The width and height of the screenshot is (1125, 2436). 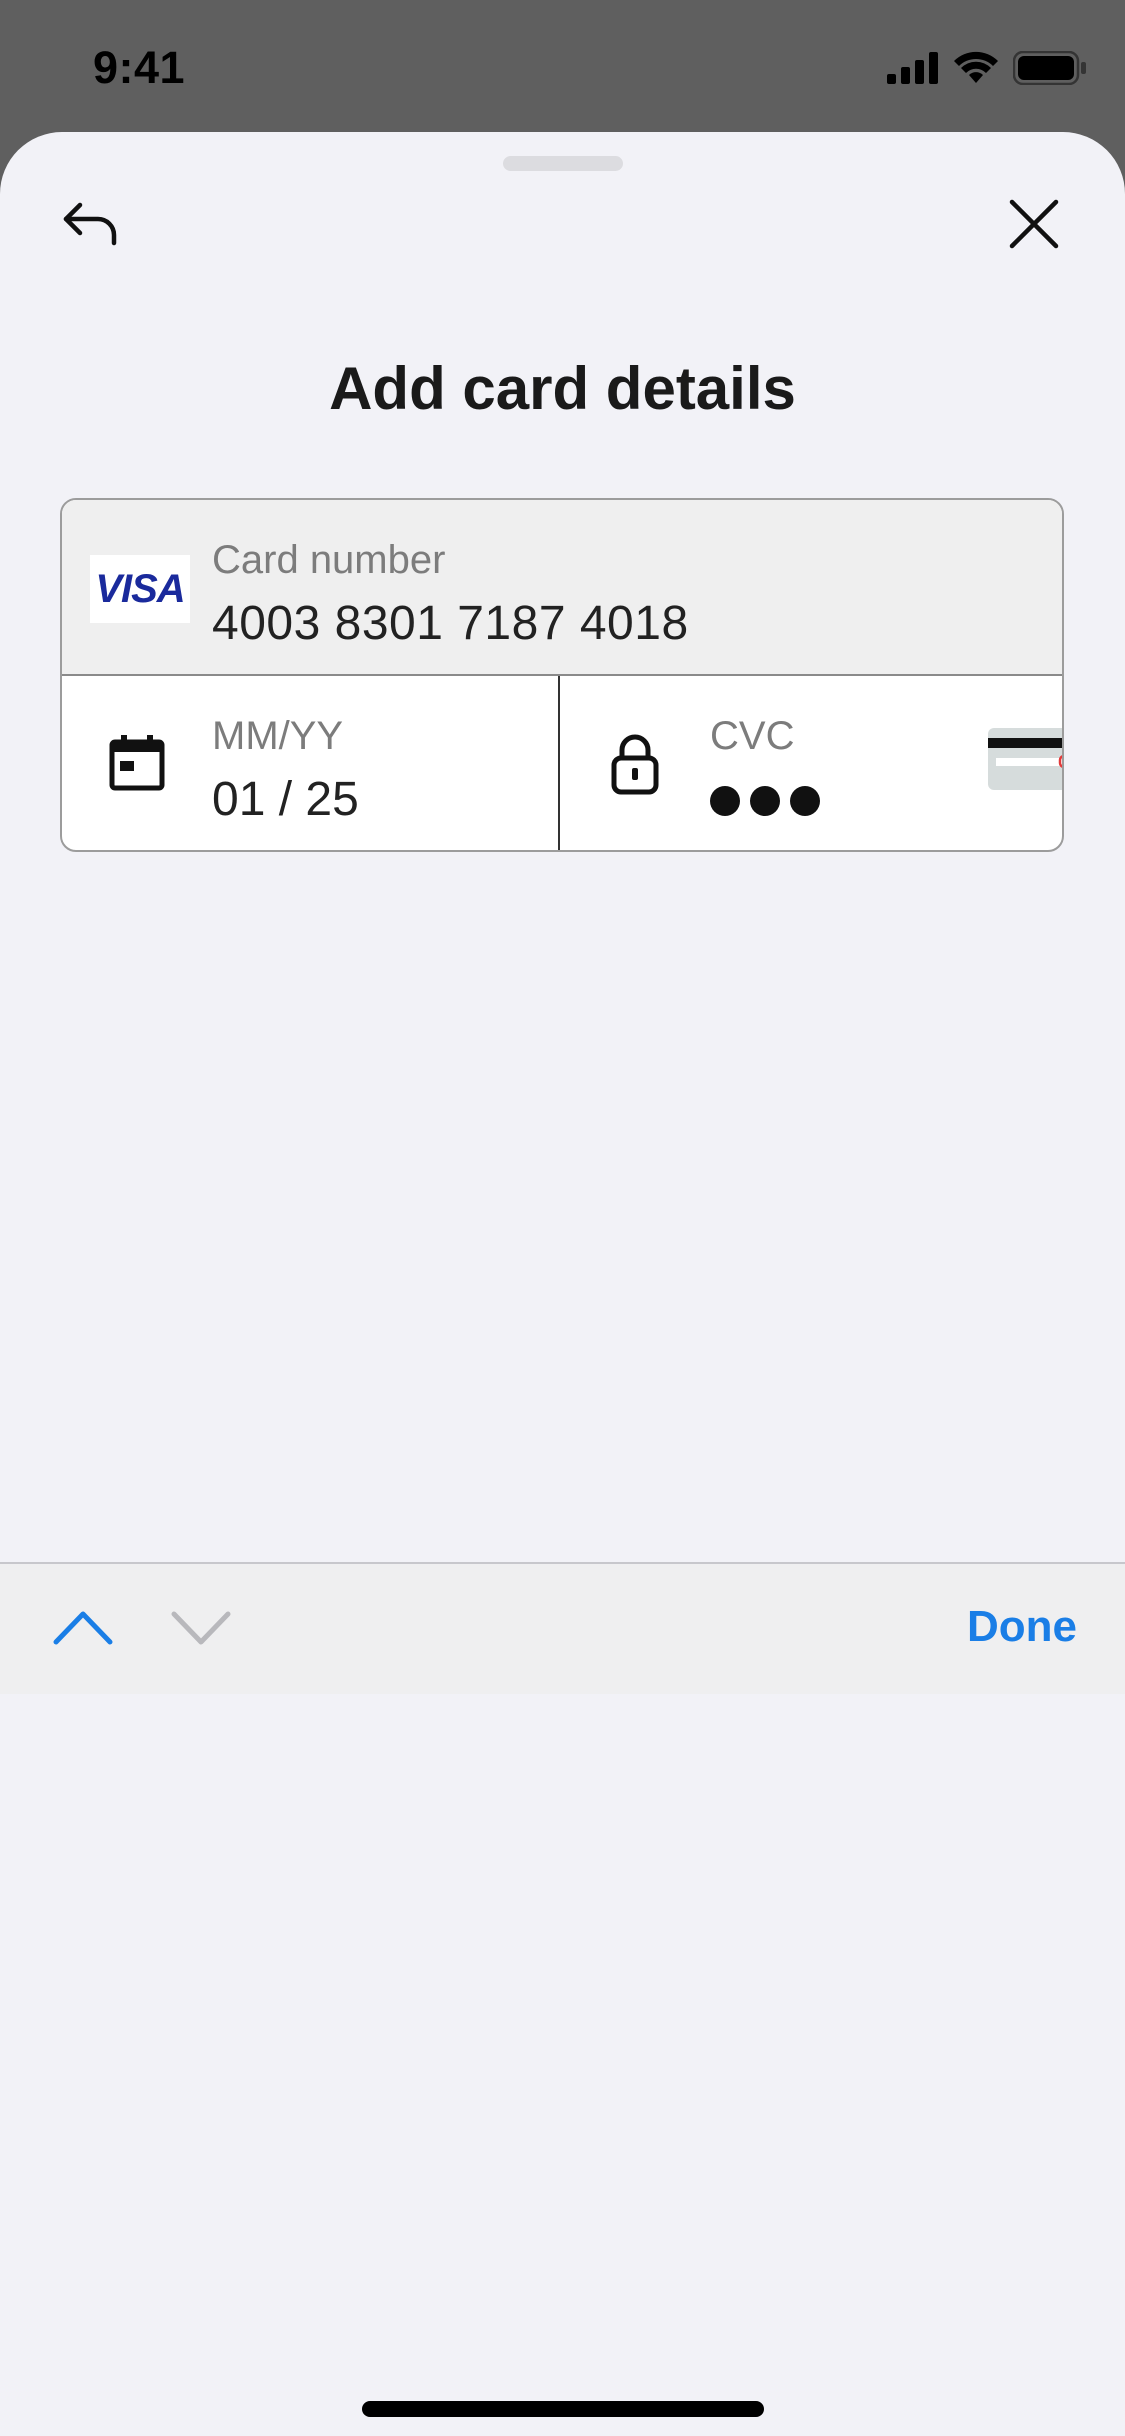 What do you see at coordinates (450, 623) in the screenshot?
I see `card-number-value: 4003 8301 7187 4018` at bounding box center [450, 623].